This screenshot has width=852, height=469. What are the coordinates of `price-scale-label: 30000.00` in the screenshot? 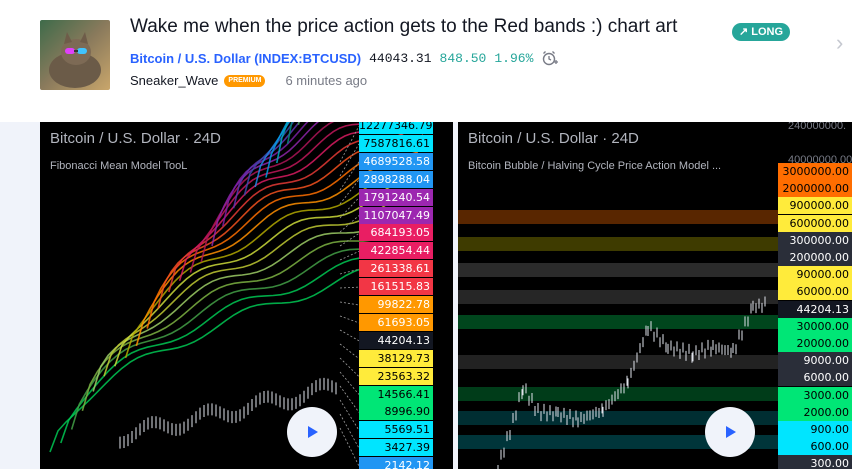 It's located at (815, 326).